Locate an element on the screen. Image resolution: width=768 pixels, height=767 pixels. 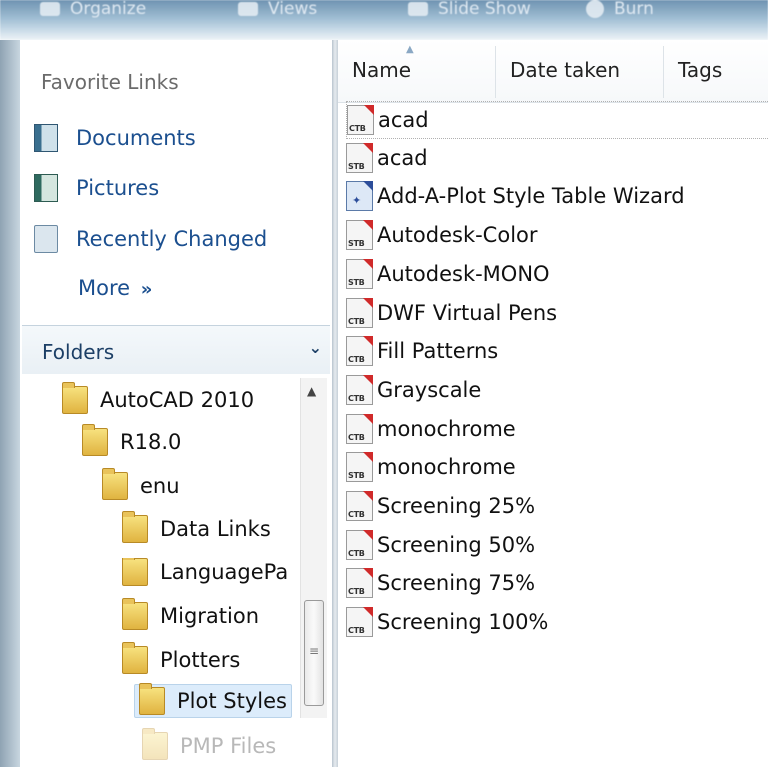
file-name: Grayscale is located at coordinates (429, 389).